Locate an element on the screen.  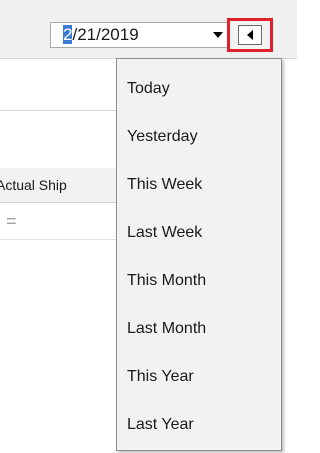
column-header-actual-ship: Actual Ship is located at coordinates (59, 185).